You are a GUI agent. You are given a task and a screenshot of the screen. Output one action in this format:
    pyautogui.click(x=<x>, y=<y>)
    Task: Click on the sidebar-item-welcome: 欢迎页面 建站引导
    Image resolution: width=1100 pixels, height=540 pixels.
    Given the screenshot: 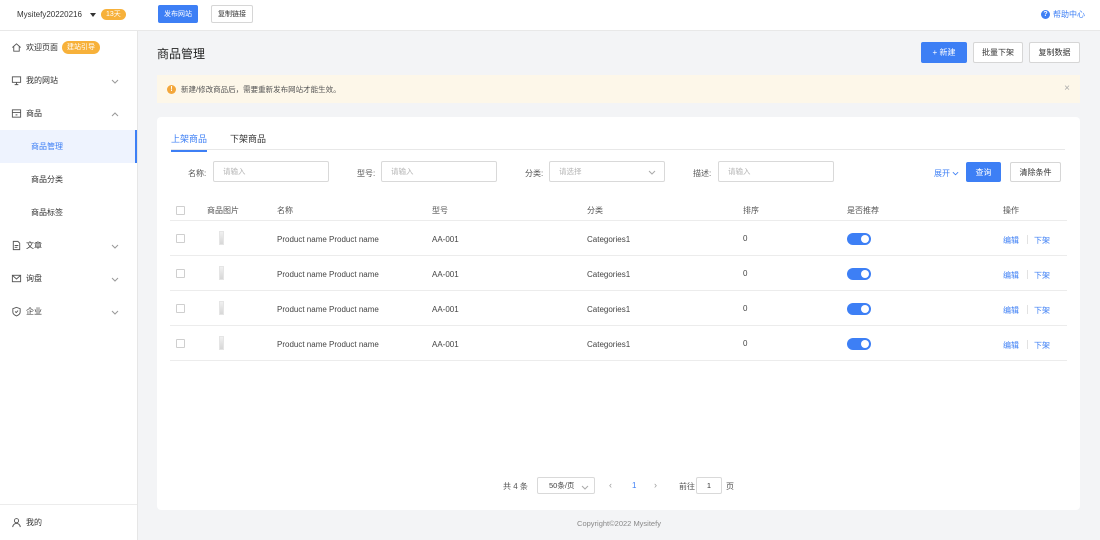 What is the action you would take?
    pyautogui.click(x=68, y=47)
    